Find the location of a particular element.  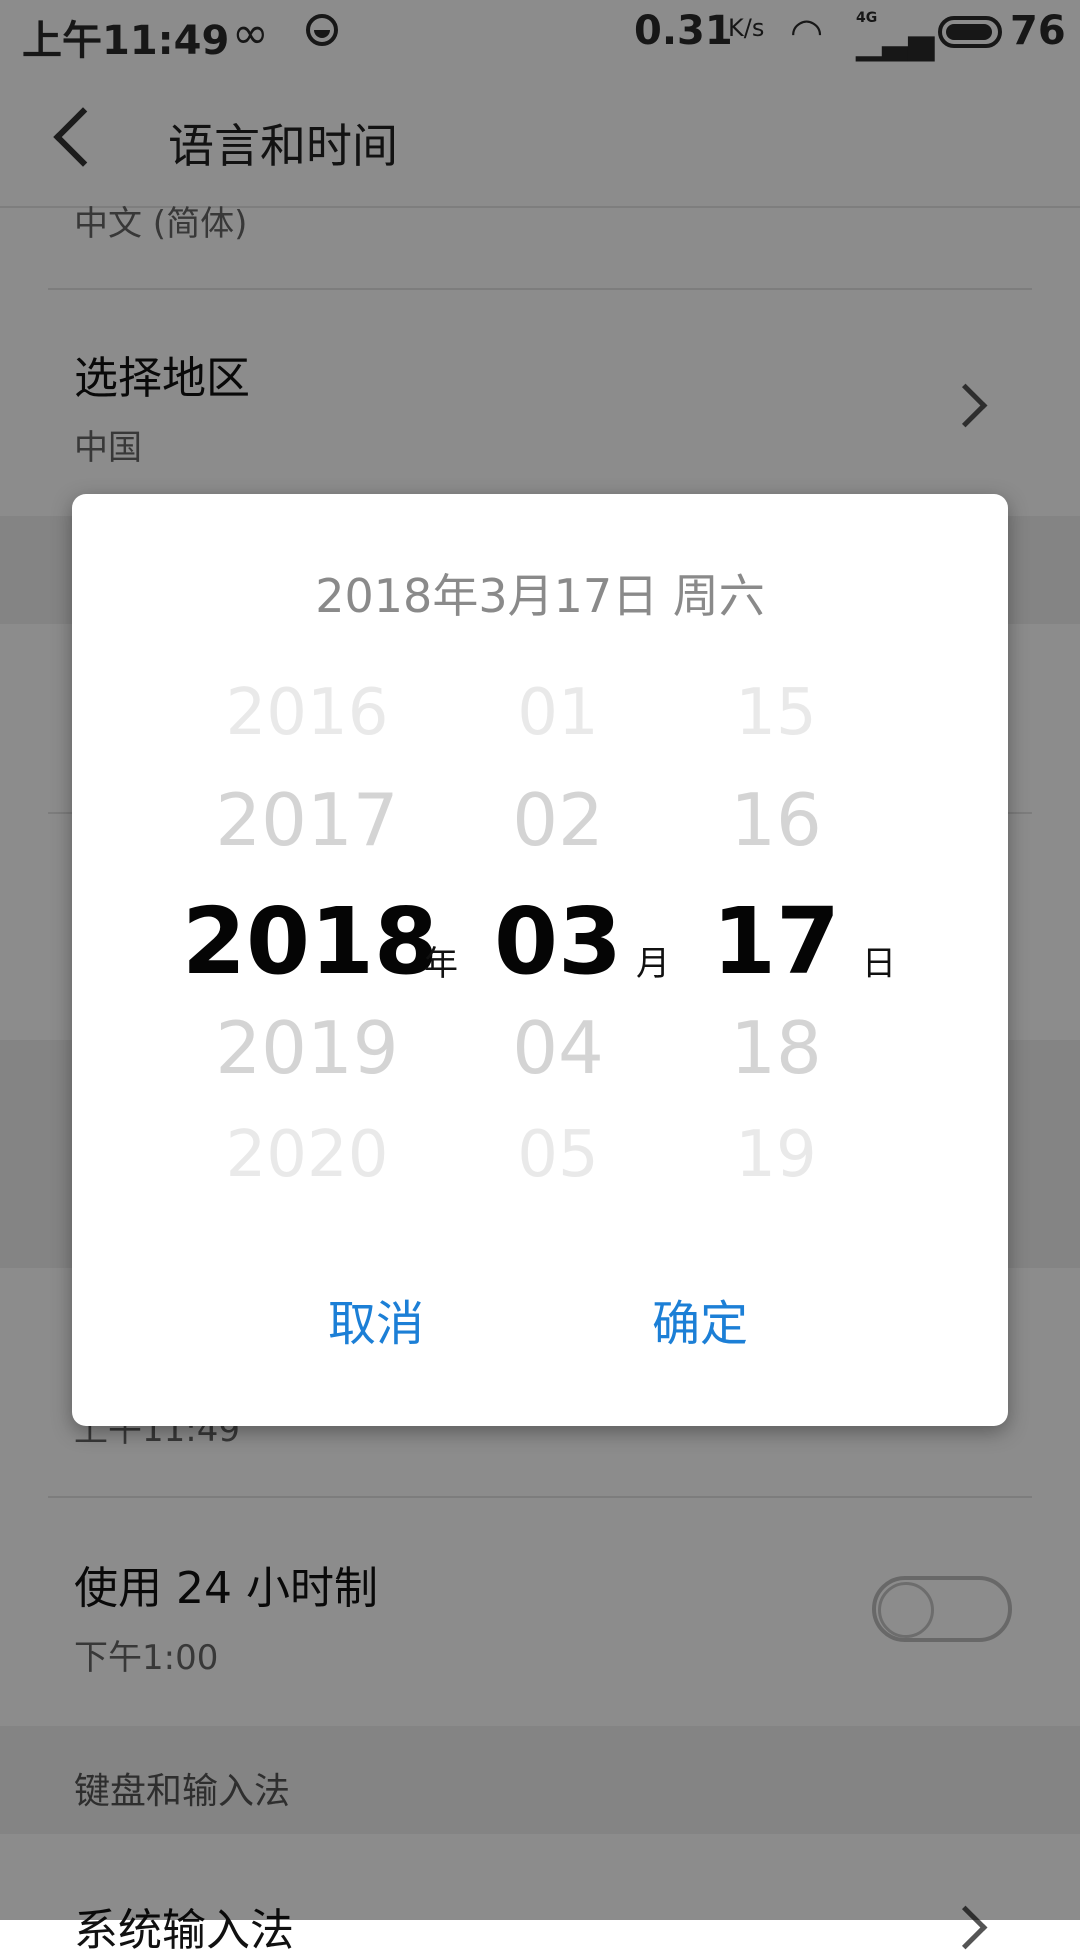

month-option: 01 is located at coordinates (558, 713).